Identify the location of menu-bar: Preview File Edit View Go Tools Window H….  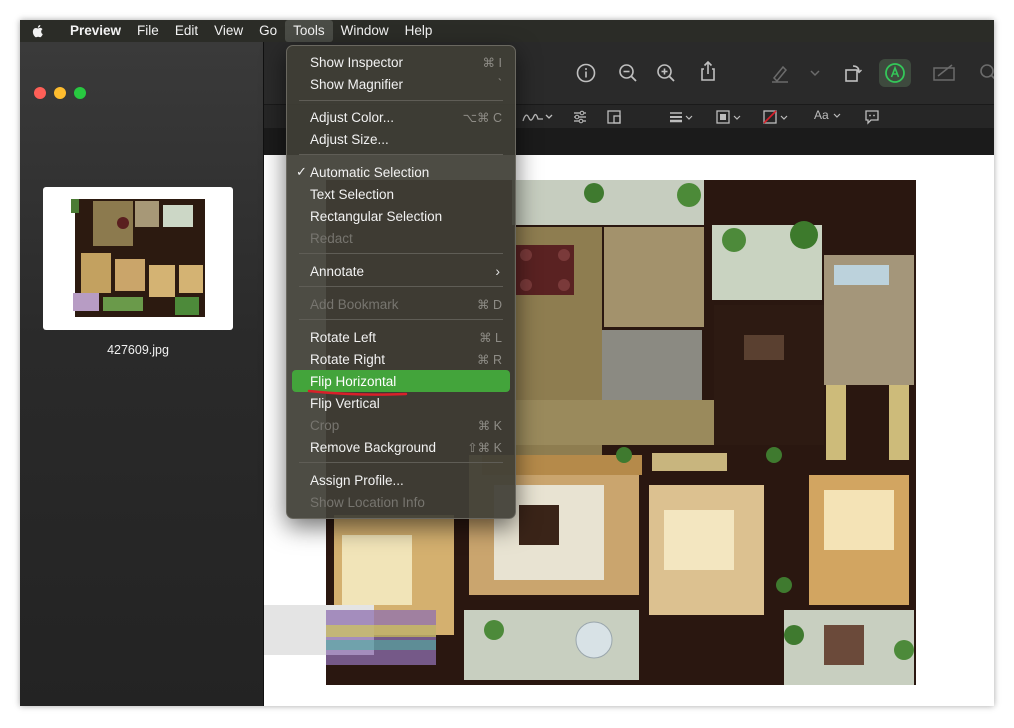
(507, 31).